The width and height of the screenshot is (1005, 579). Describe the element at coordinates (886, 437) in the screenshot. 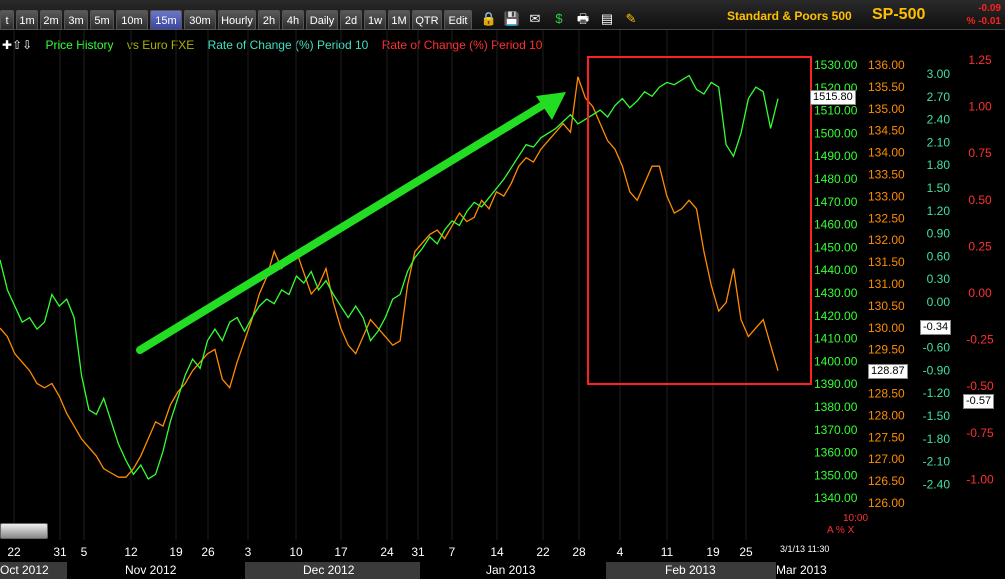

I see `fxe-axis-label: 127.50` at that location.